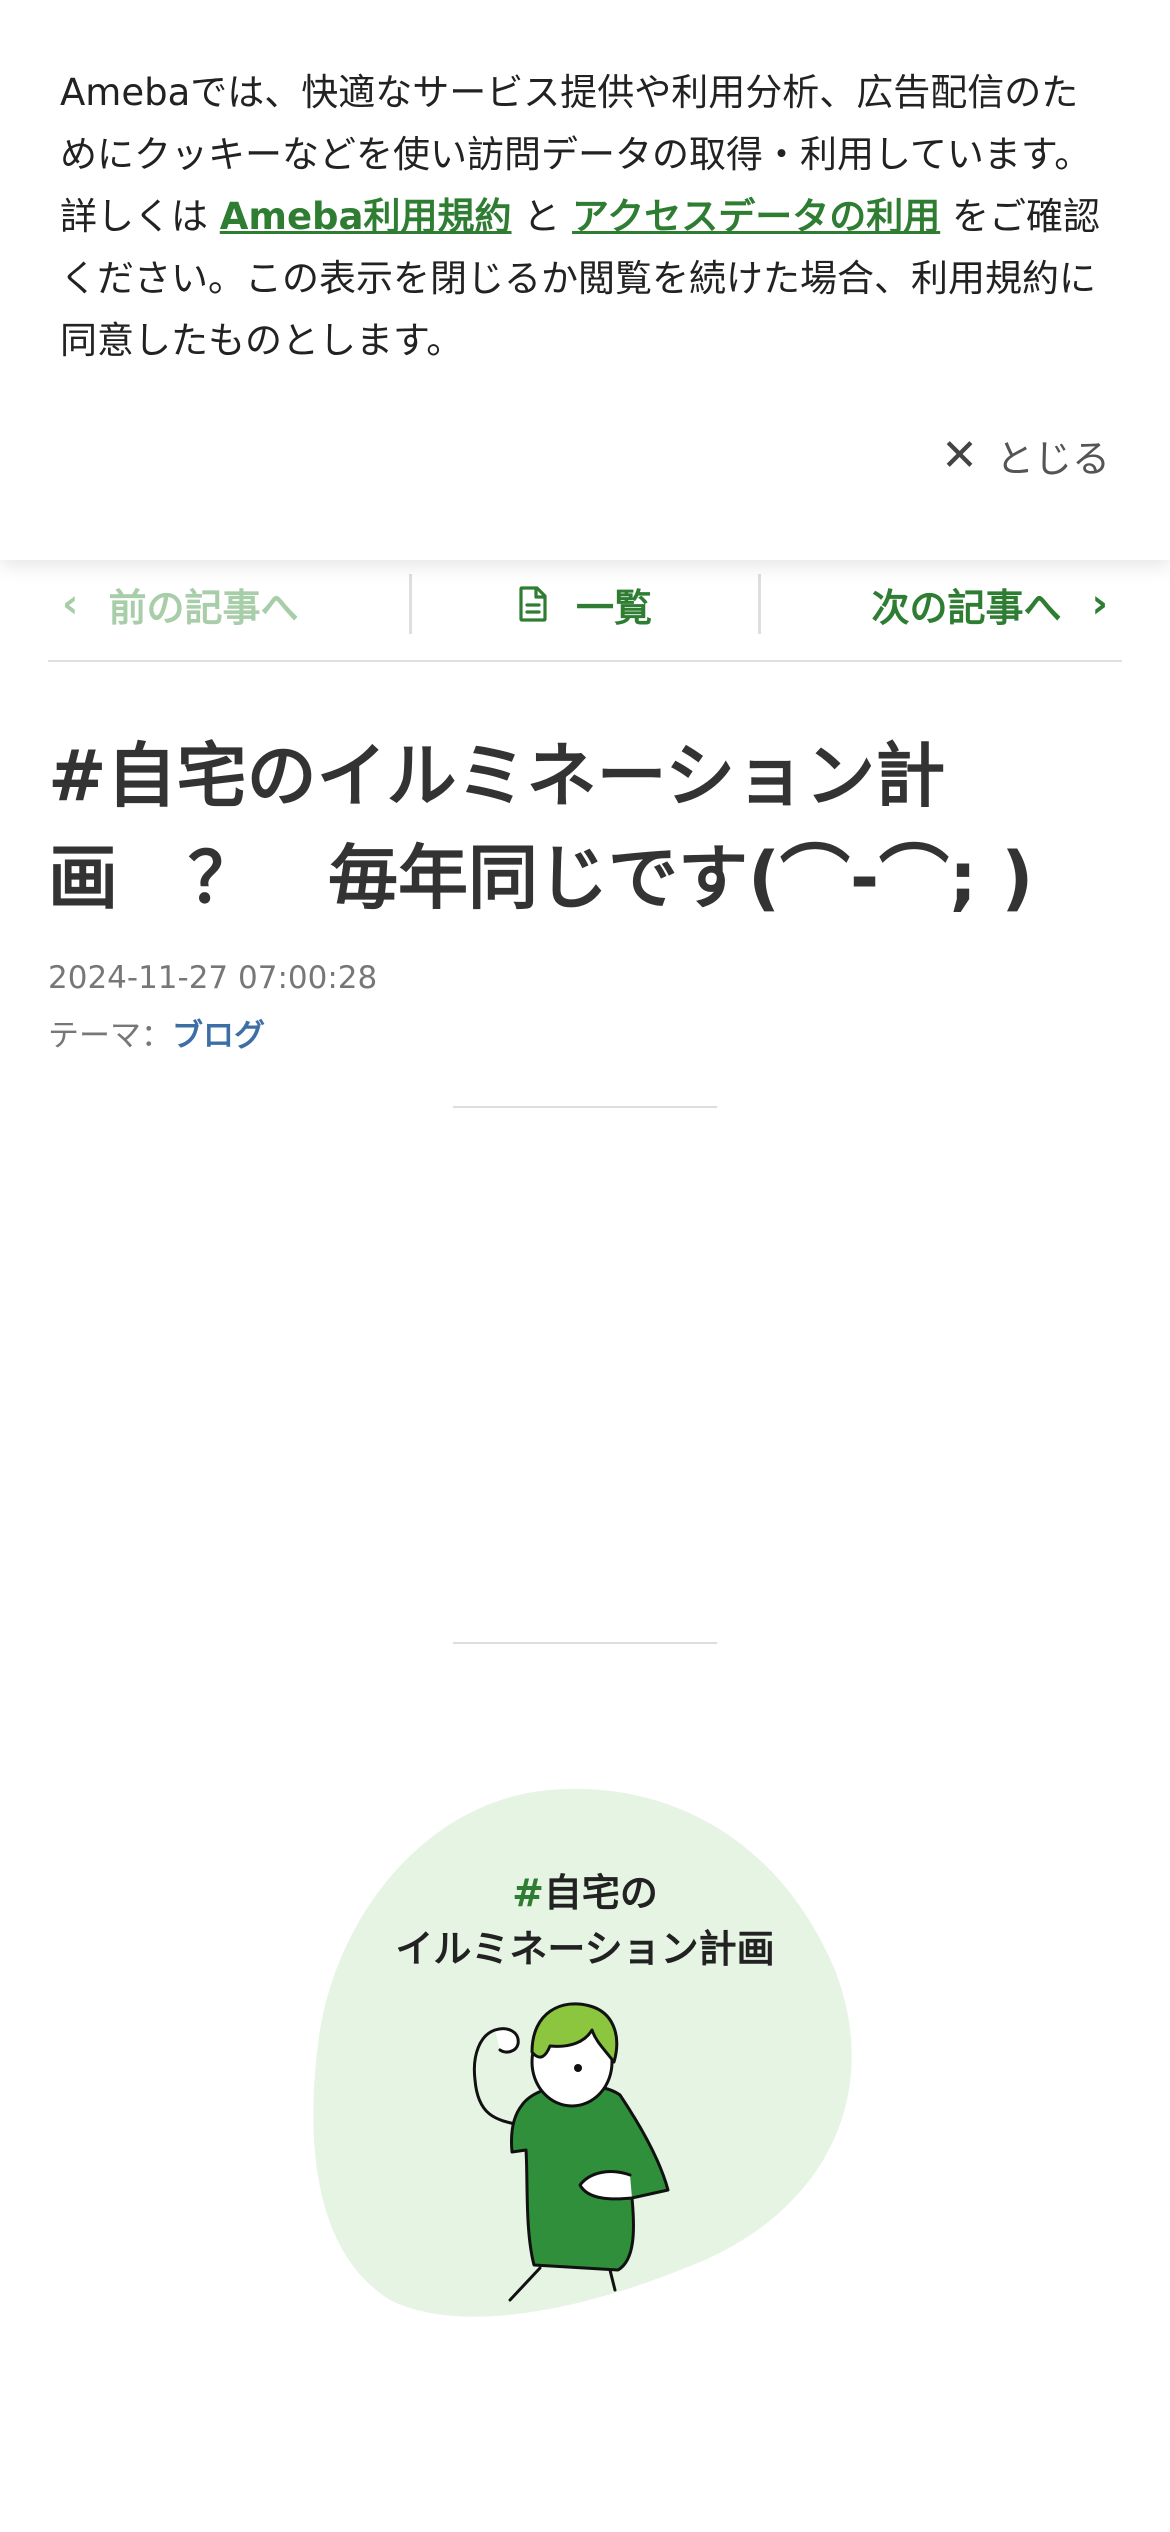 The height and width of the screenshot is (2532, 1170). I want to click on chevron-left-icon: ‹, so click(70, 604).